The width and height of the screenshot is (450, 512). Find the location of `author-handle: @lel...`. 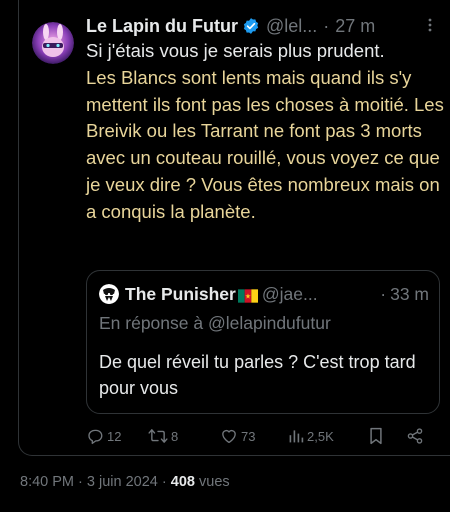

author-handle: @lel... is located at coordinates (291, 26).